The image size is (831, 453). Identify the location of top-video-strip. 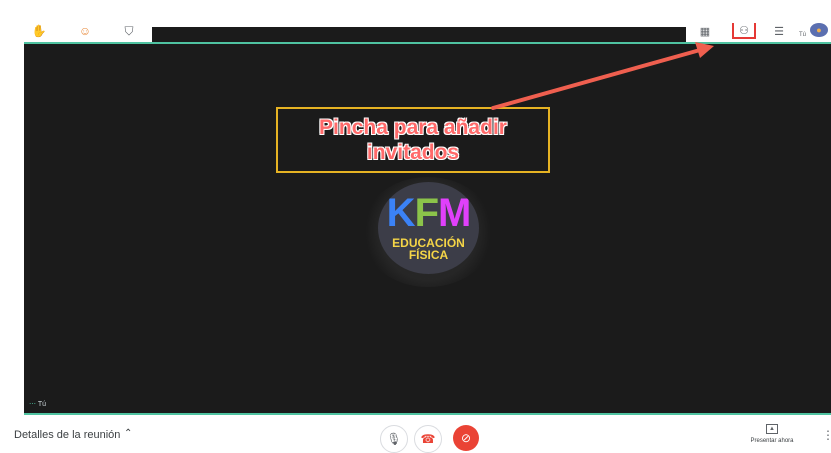
(419, 34).